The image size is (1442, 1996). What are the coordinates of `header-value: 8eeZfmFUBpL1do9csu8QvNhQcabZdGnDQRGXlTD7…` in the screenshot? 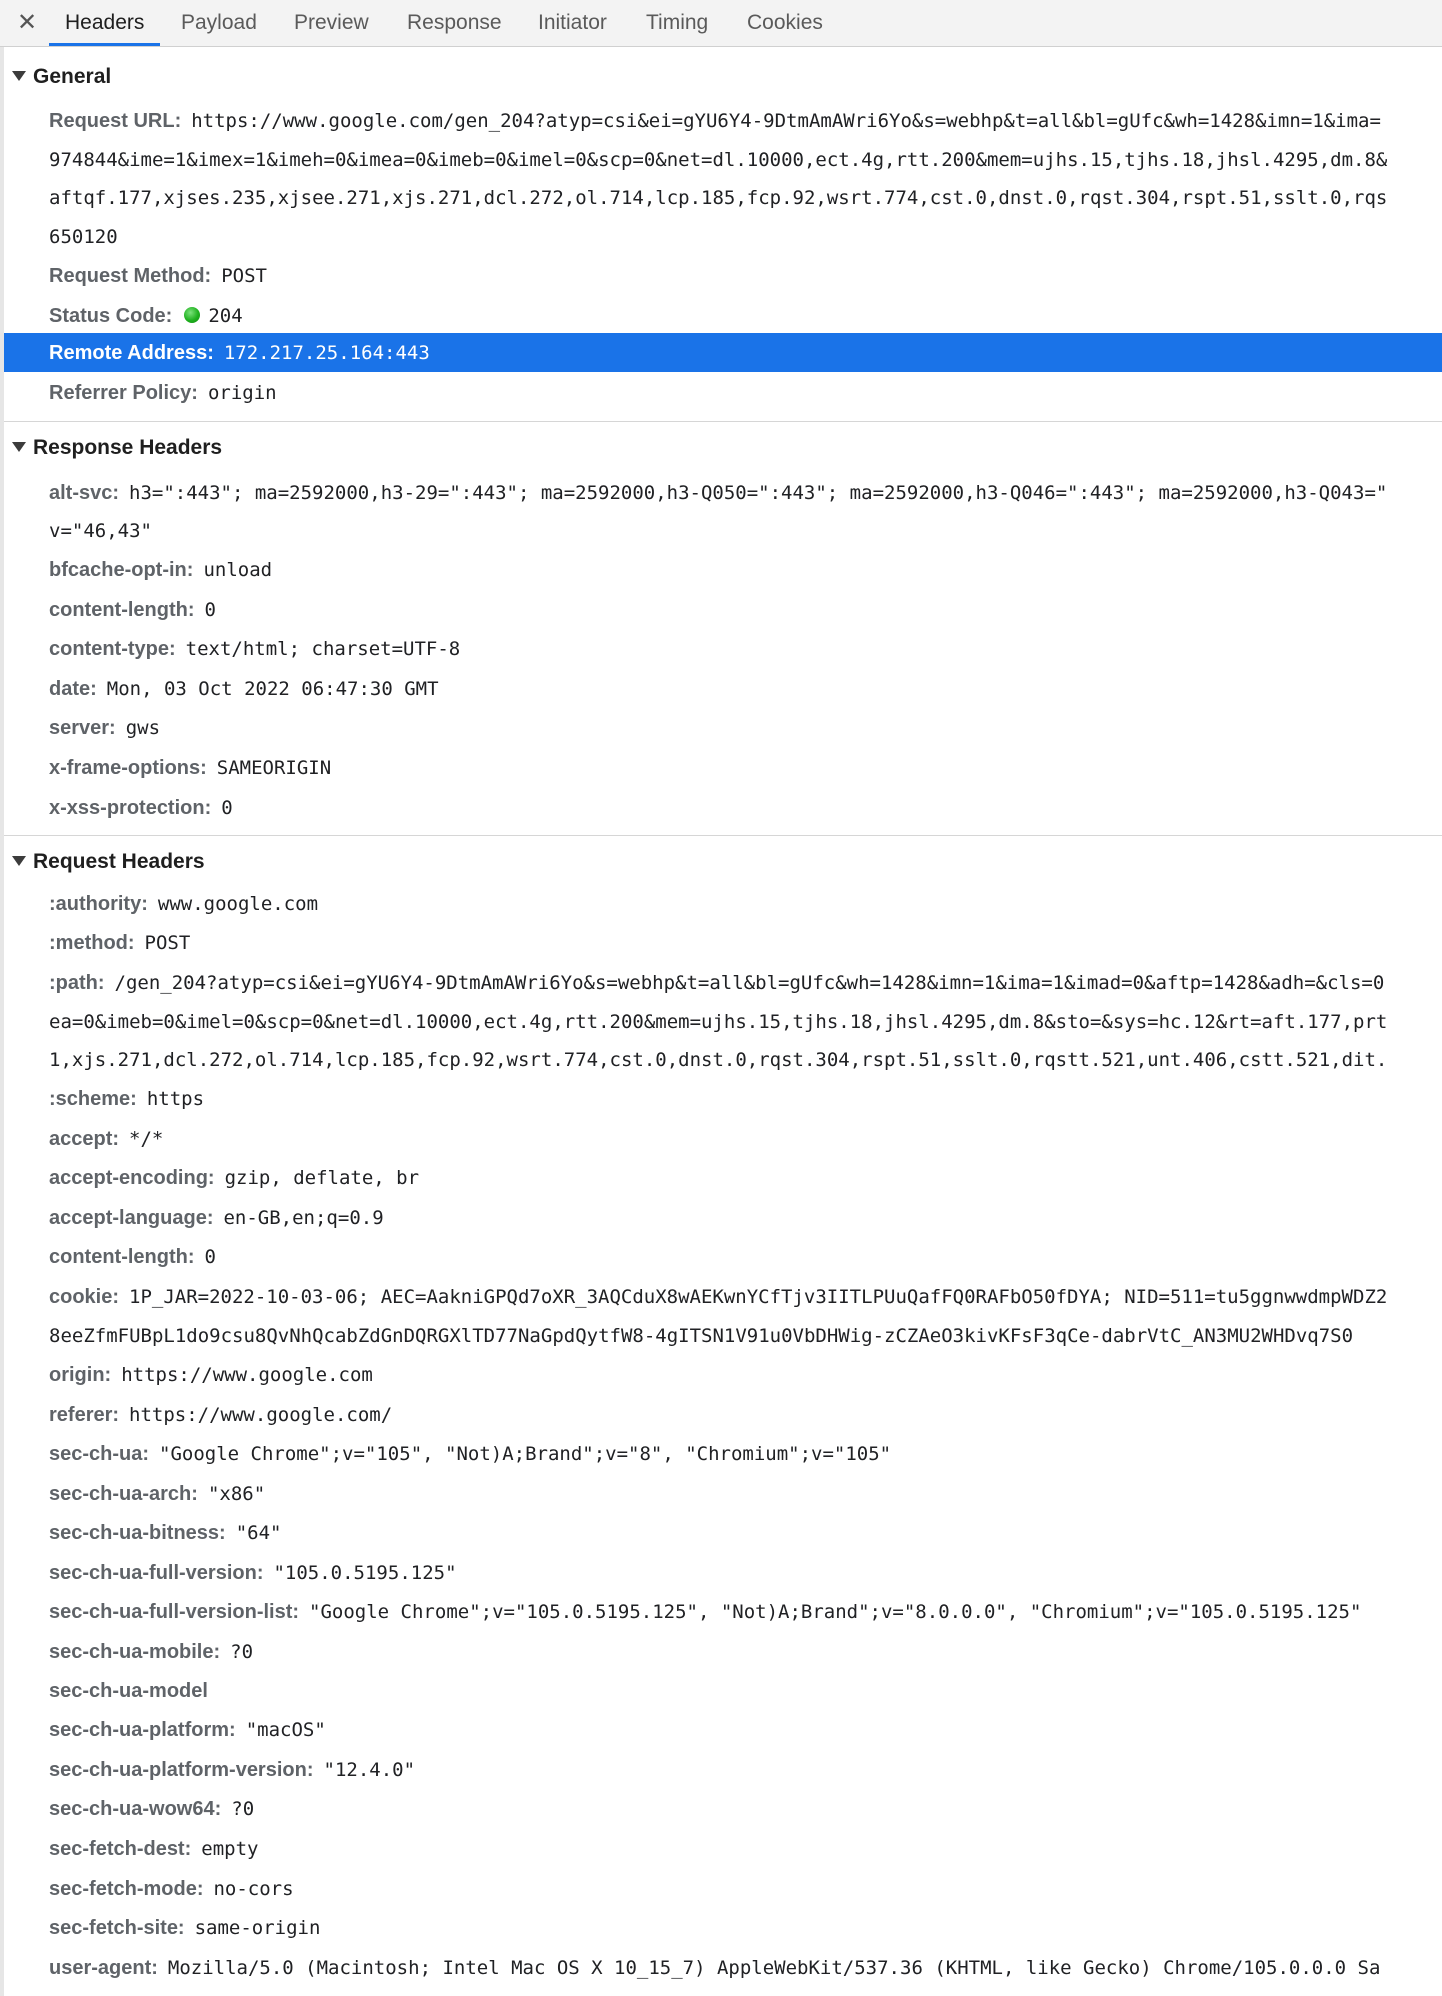 It's located at (701, 1336).